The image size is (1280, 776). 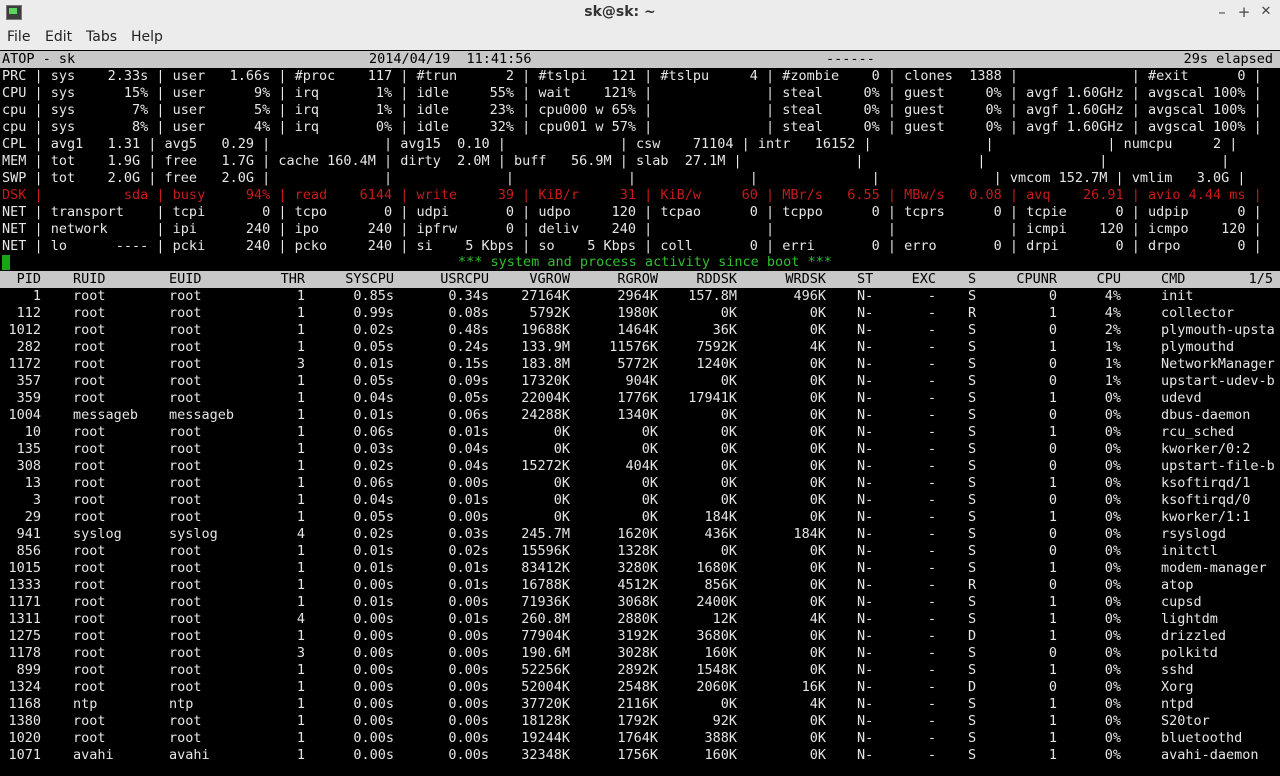 What do you see at coordinates (805, 279) in the screenshot?
I see `col-header-wrdsk: WRDSK` at bounding box center [805, 279].